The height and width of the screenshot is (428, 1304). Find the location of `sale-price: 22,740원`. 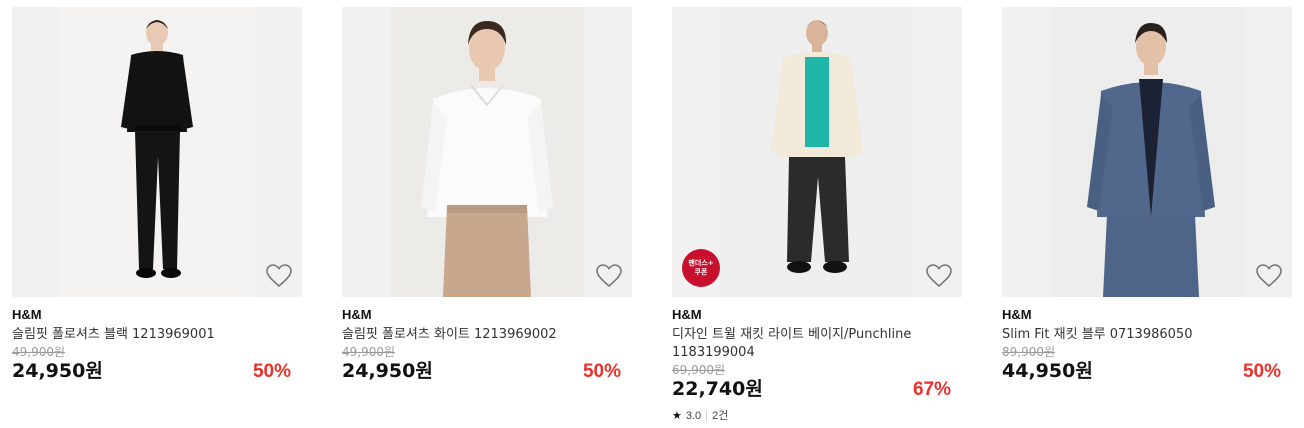

sale-price: 22,740원 is located at coordinates (717, 389).